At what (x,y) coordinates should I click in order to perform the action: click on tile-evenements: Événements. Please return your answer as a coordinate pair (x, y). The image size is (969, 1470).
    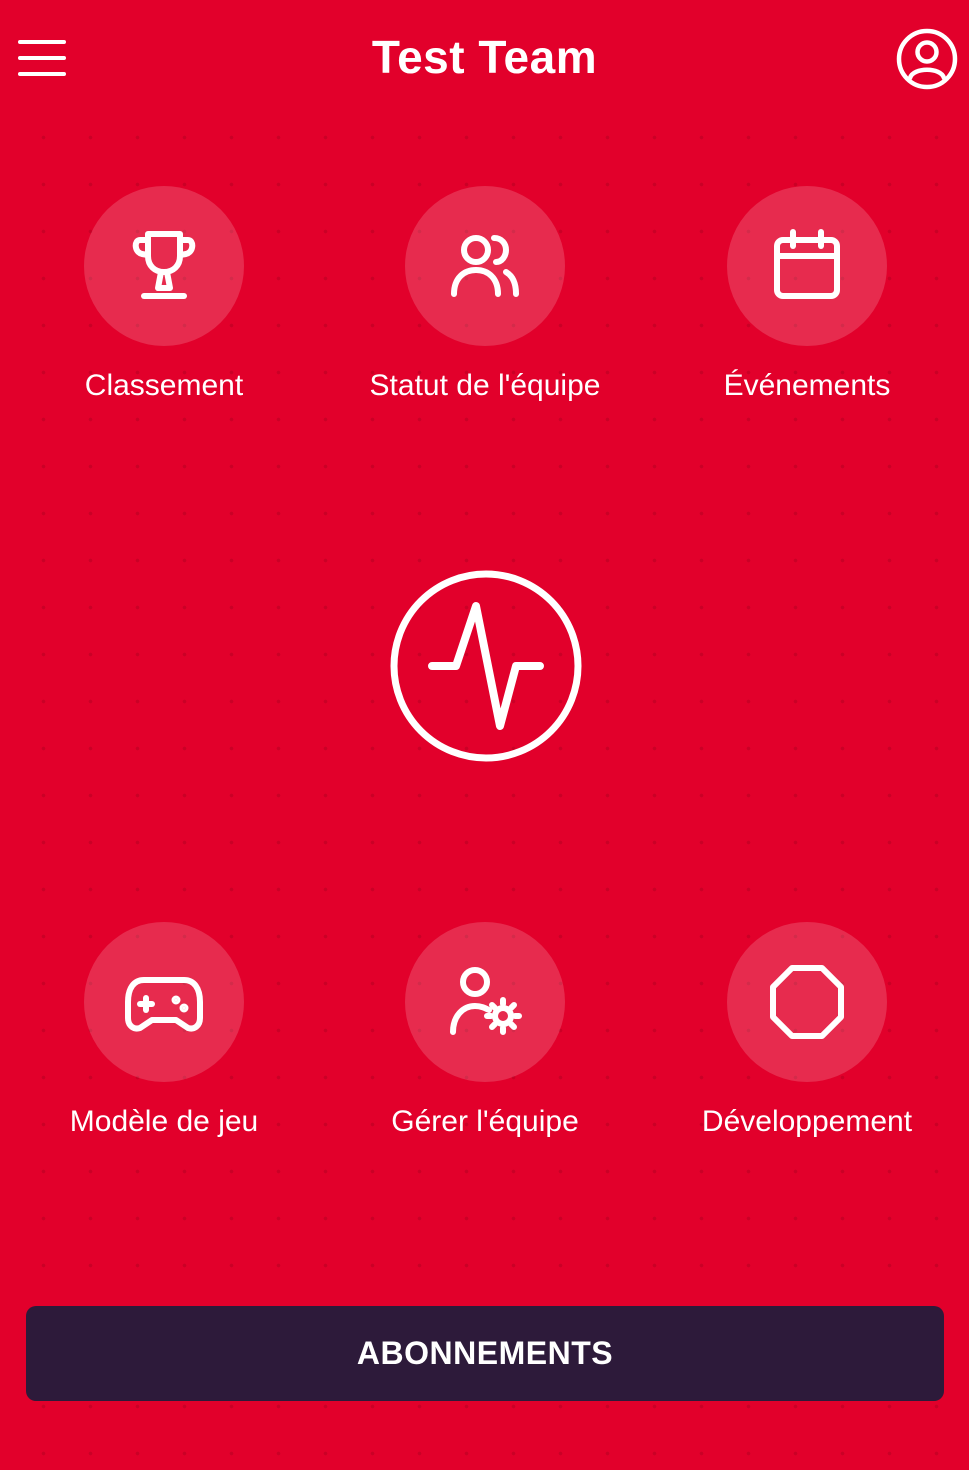
    Looking at the image, I should click on (807, 295).